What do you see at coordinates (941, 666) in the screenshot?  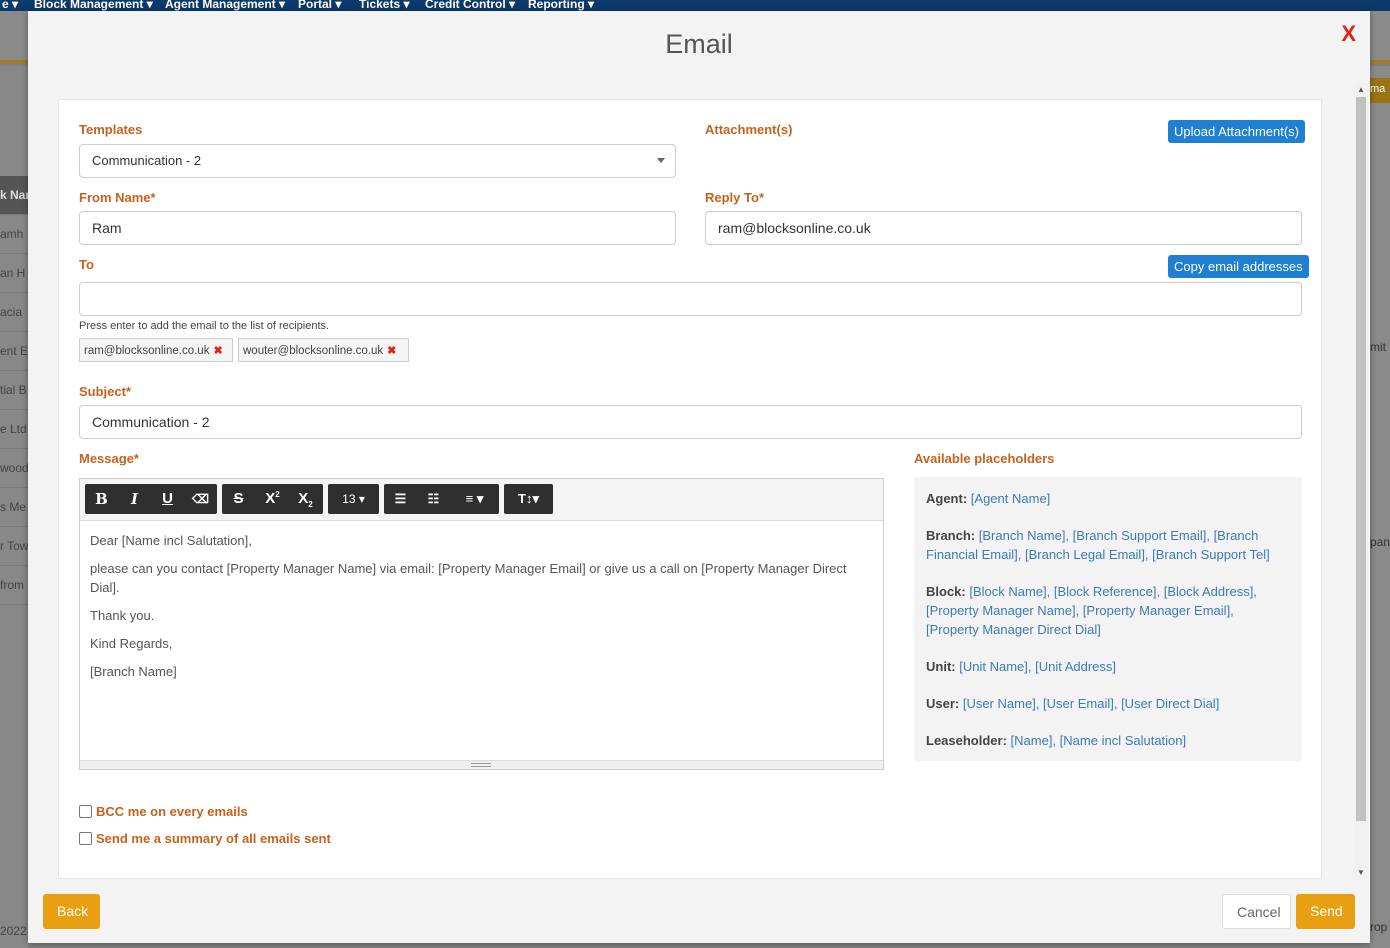 I see `placeholder-group-label: Unit:` at bounding box center [941, 666].